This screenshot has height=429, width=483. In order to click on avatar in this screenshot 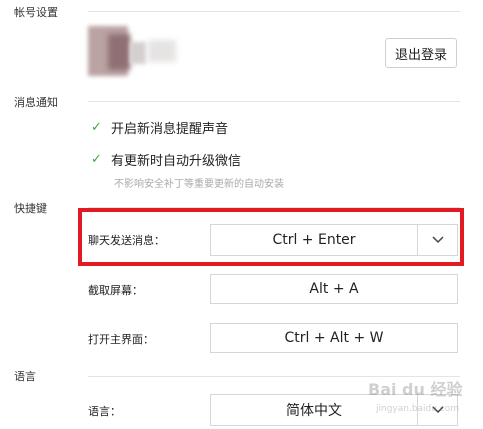, I will do `click(133, 56)`.